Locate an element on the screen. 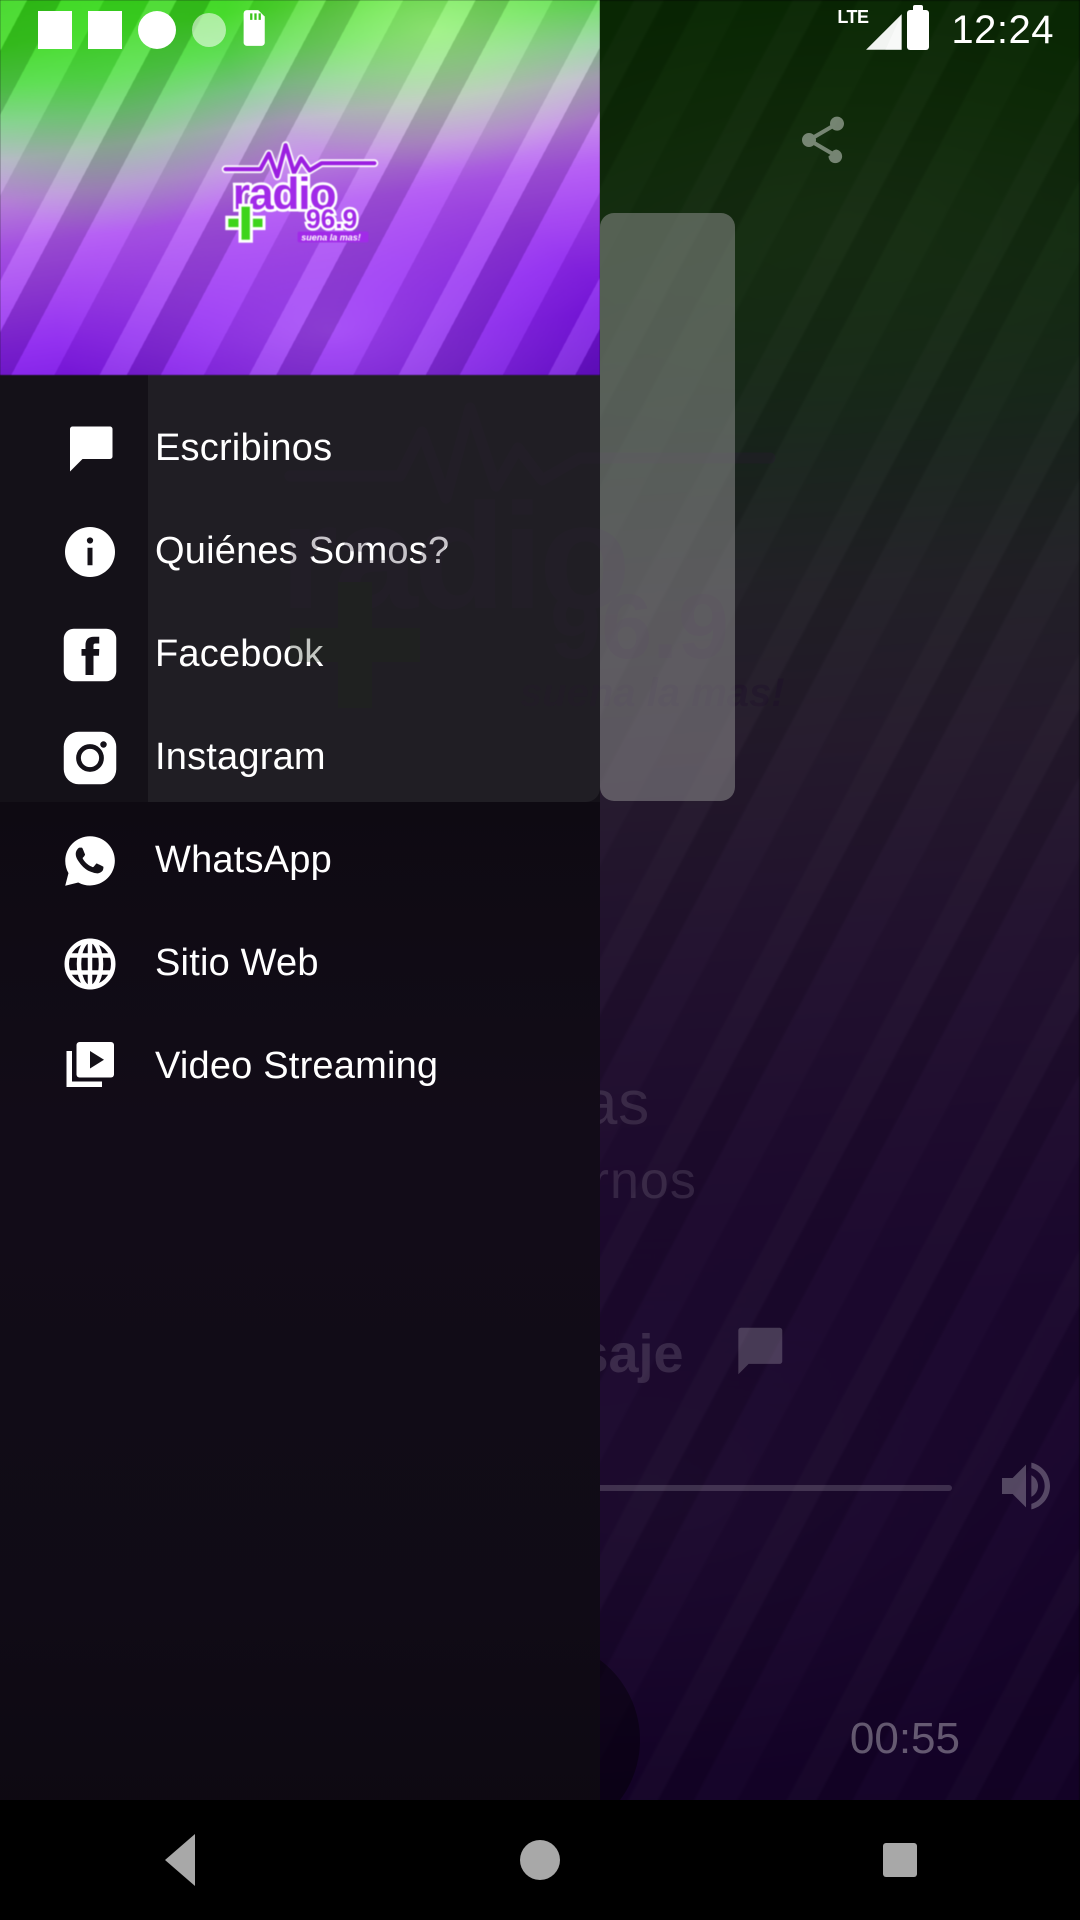 The width and height of the screenshot is (1080, 1920). recents-square-icon is located at coordinates (900, 1860).